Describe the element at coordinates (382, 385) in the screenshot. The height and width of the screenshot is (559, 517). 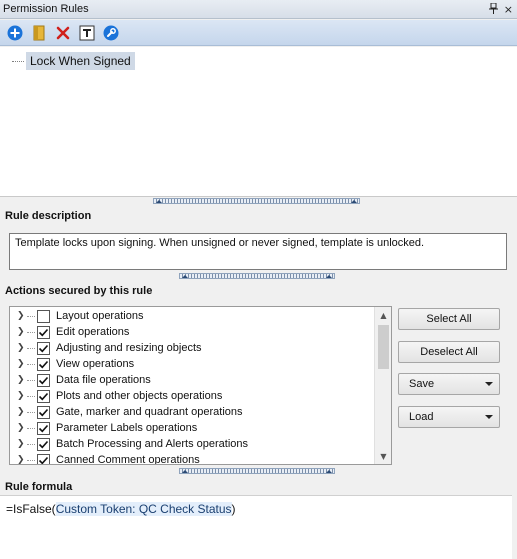
I see `actions-scrollbar: ▲ ▼` at that location.